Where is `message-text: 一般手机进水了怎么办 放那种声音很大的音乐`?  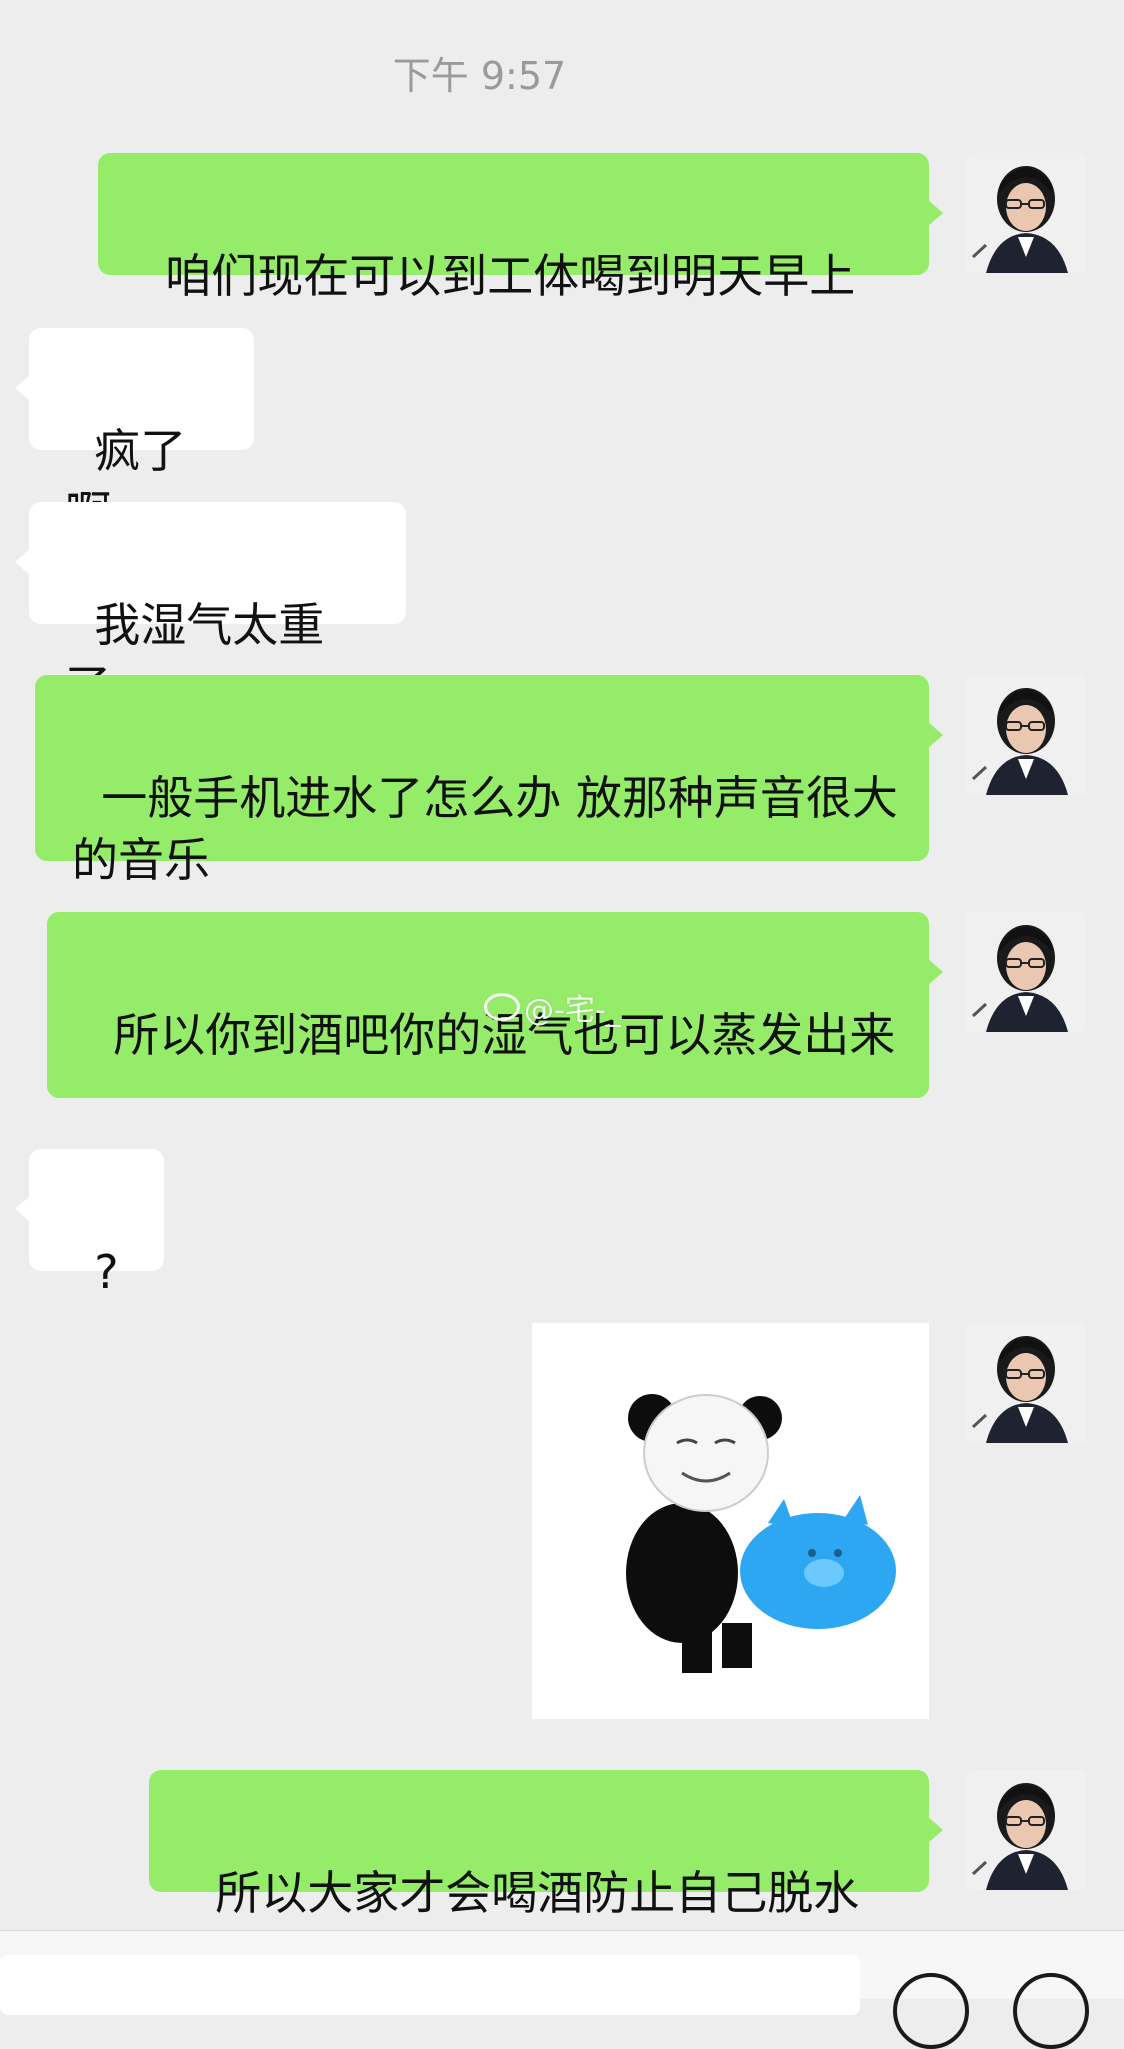 message-text: 一般手机进水了怎么办 放那种声音很大的音乐 is located at coordinates (485, 829).